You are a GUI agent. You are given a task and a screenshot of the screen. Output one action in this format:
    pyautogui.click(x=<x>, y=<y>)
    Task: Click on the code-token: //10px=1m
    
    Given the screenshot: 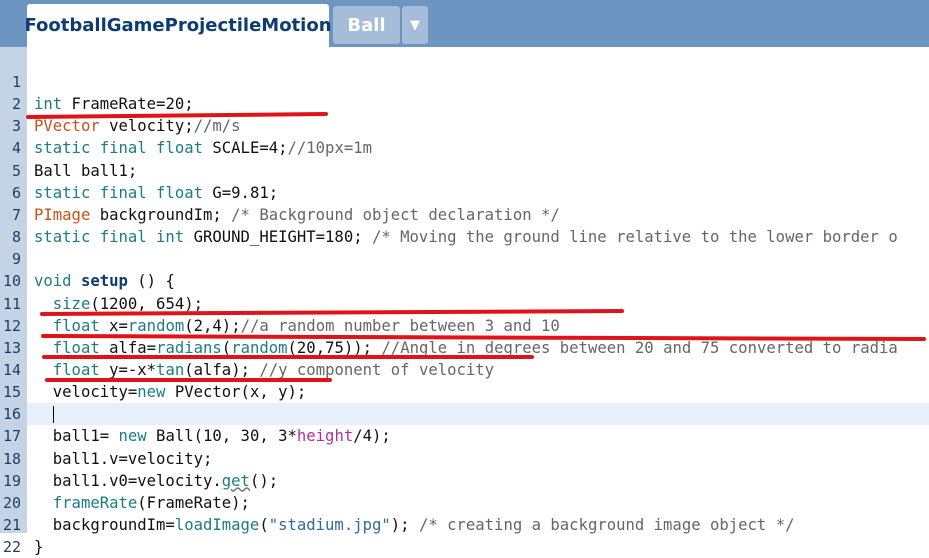 What is the action you would take?
    pyautogui.click(x=330, y=148)
    